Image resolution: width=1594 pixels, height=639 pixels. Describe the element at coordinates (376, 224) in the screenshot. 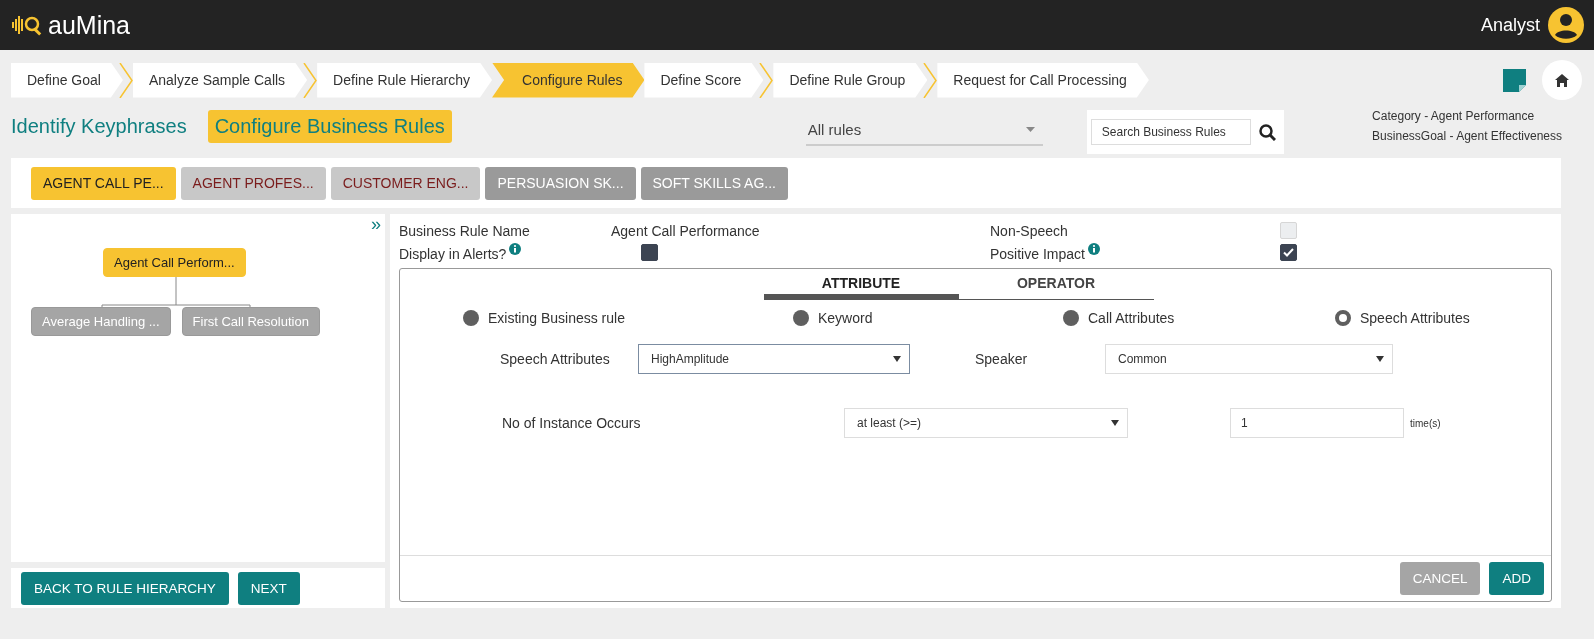

I see `expand-toggle: »` at that location.